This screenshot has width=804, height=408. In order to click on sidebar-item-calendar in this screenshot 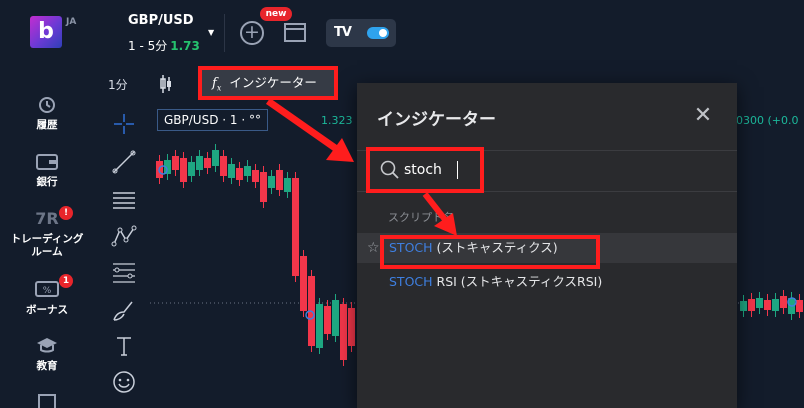, I will do `click(47, 400)`.